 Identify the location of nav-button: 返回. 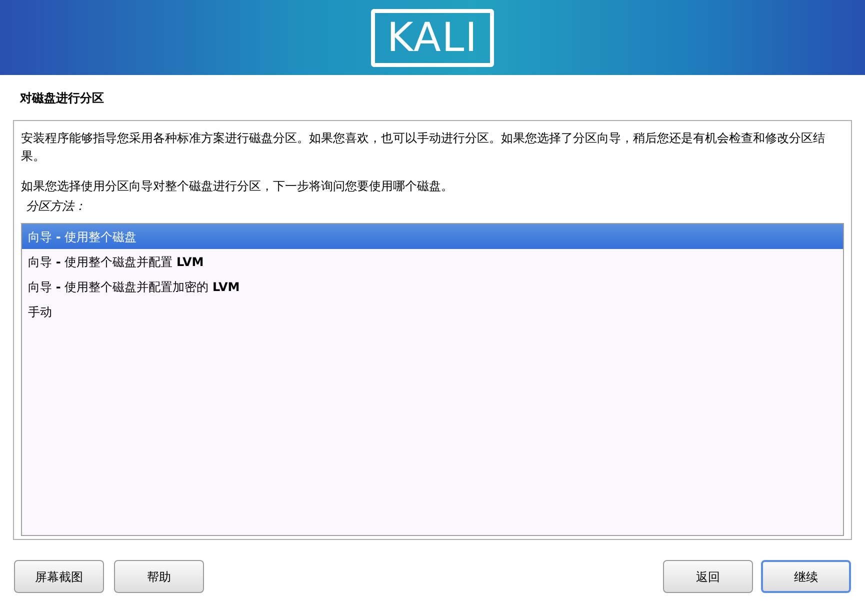
(708, 576).